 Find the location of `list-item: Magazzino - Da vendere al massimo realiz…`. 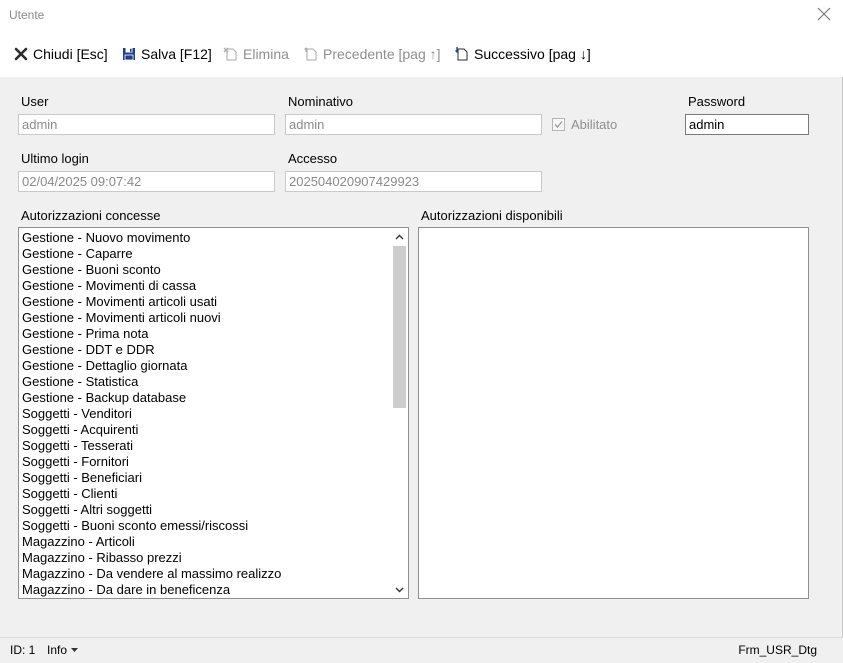

list-item: Magazzino - Da vendere al massimo realiz… is located at coordinates (207, 574).